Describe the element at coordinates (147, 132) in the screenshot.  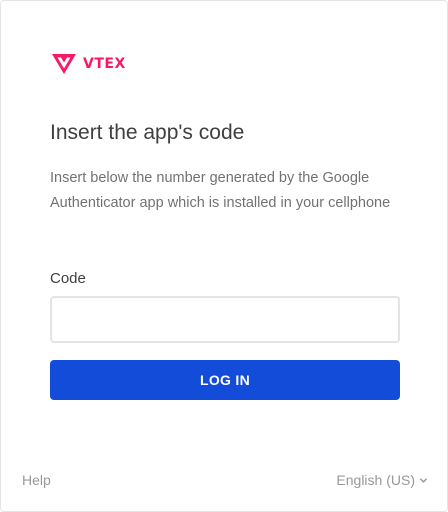
I see `page-title: Insert the app's code` at that location.